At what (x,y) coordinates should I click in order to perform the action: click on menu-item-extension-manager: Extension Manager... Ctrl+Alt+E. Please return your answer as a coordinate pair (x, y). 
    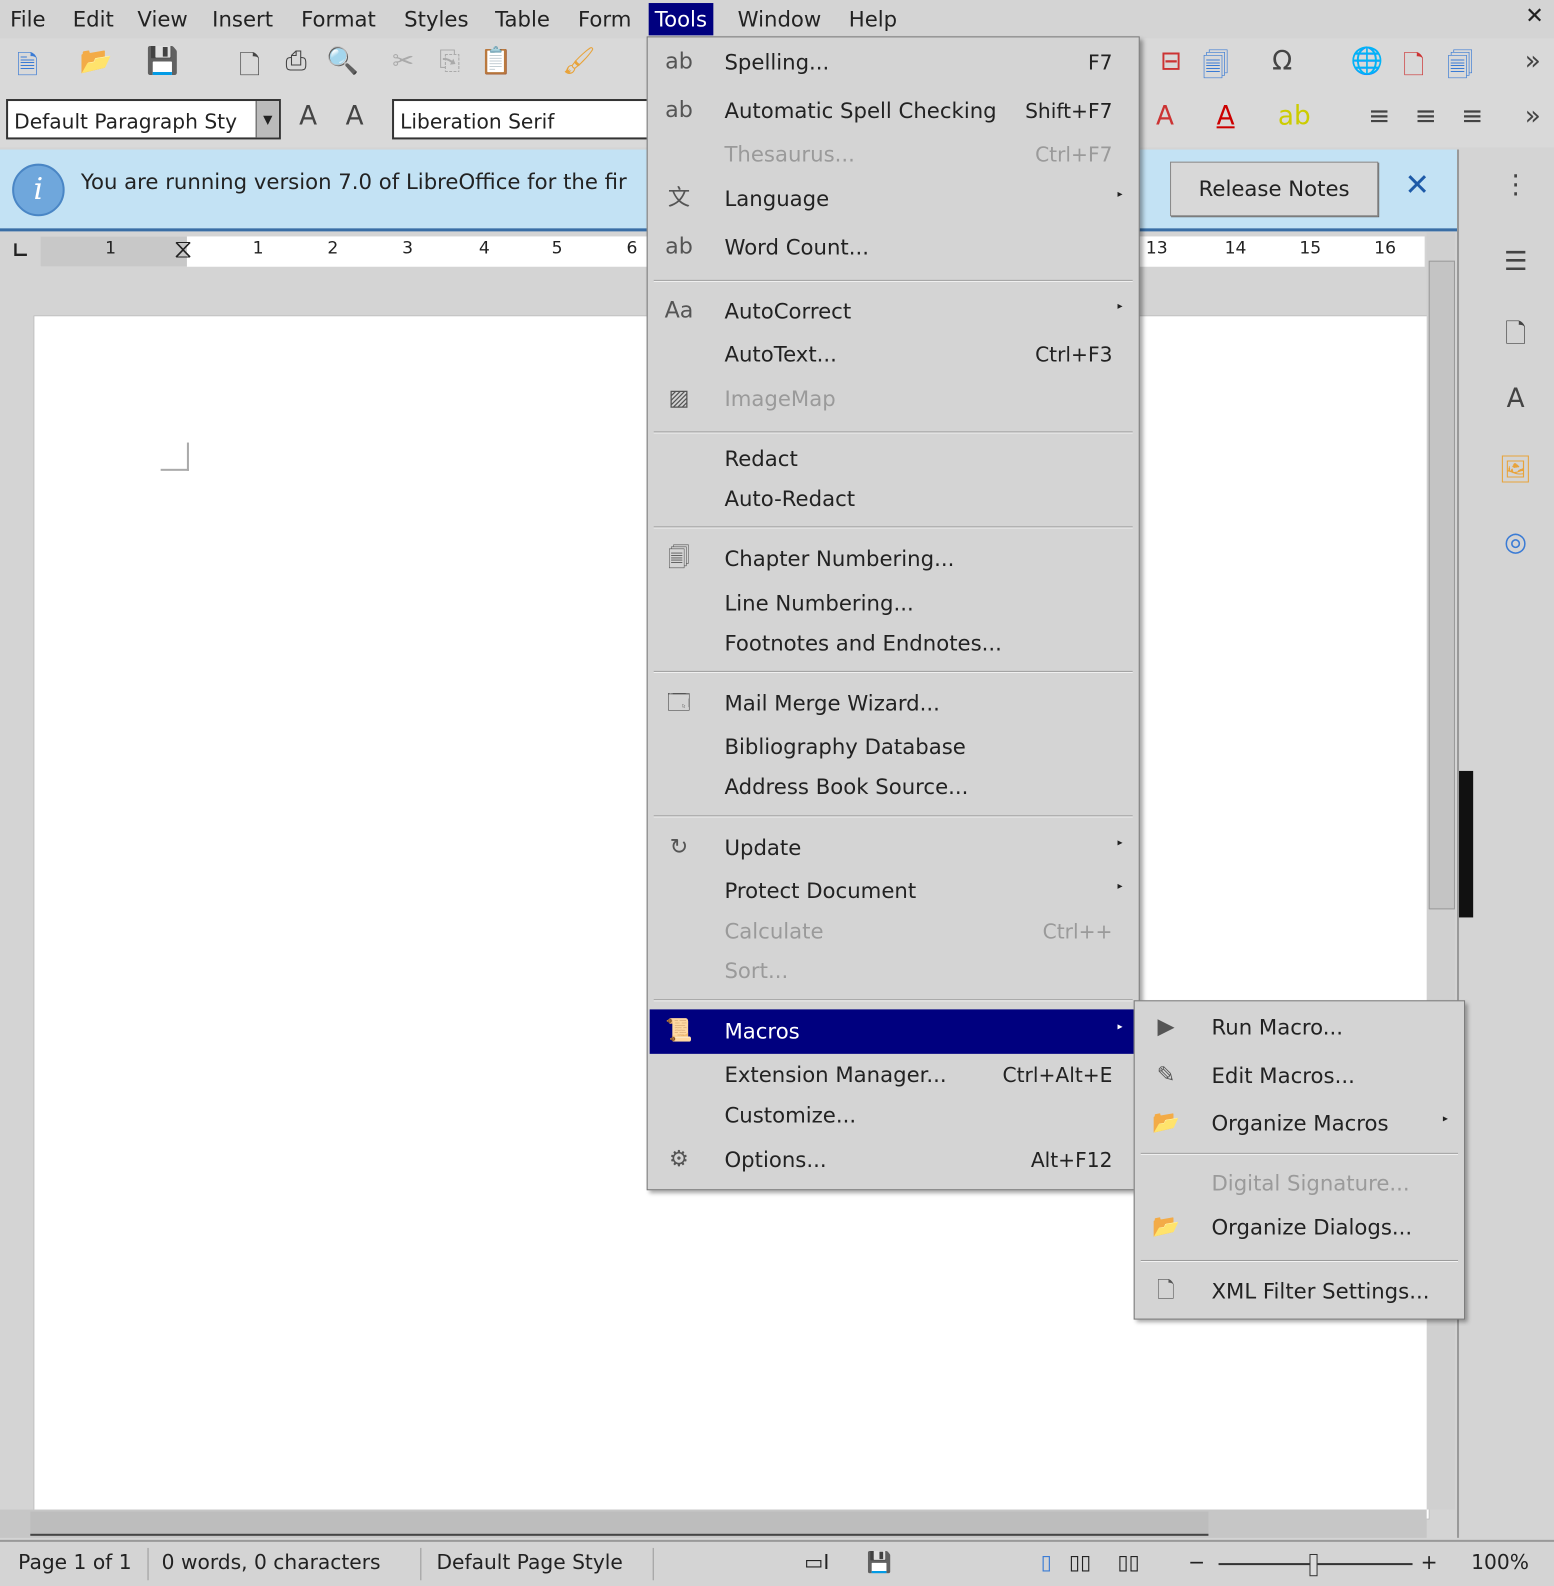
    Looking at the image, I should click on (893, 1075).